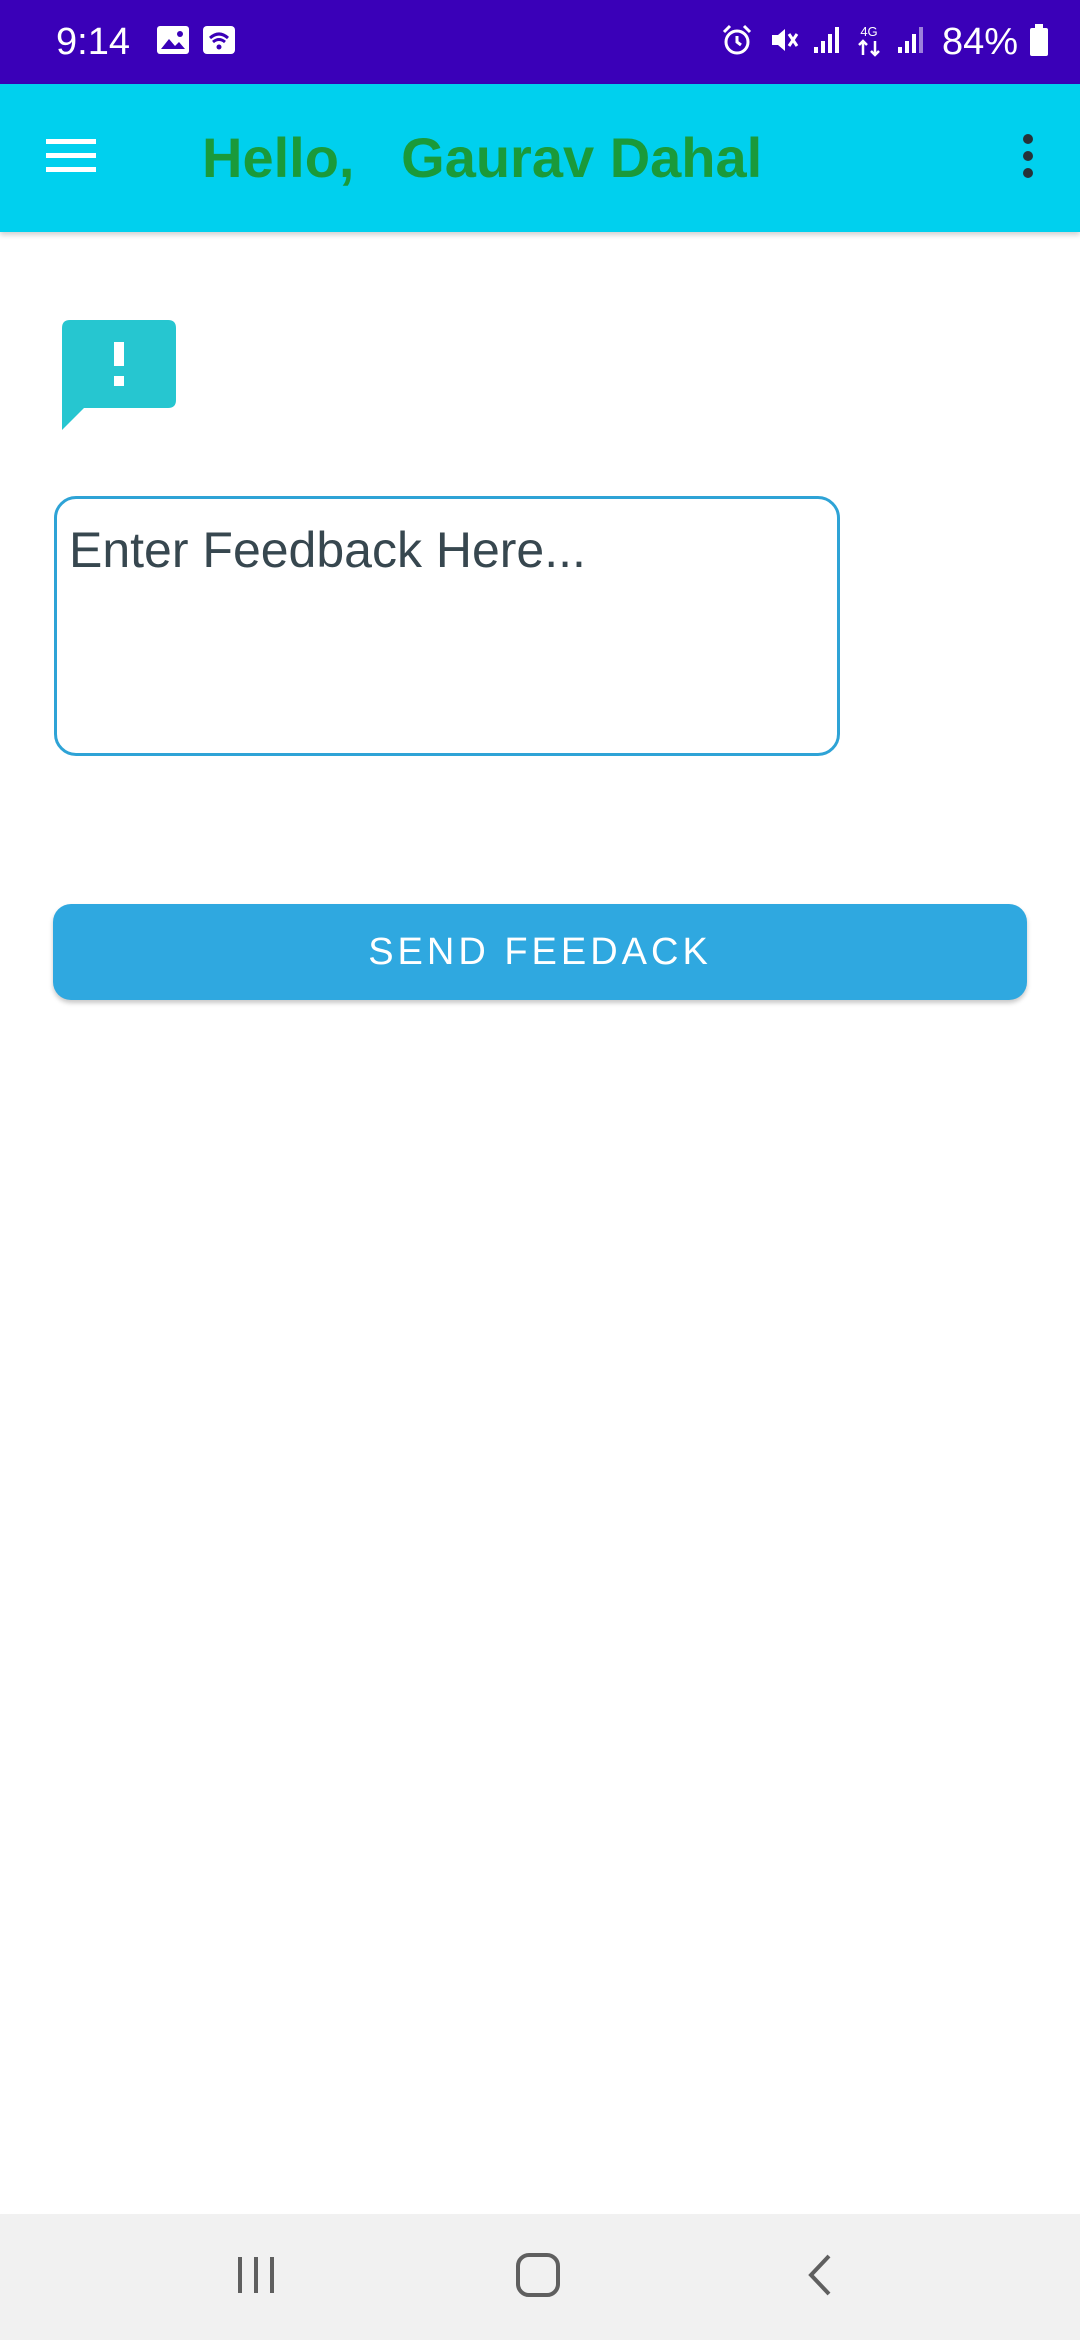 The width and height of the screenshot is (1080, 2340). Describe the element at coordinates (869, 42) in the screenshot. I see `data-4g-icon: 4G` at that location.